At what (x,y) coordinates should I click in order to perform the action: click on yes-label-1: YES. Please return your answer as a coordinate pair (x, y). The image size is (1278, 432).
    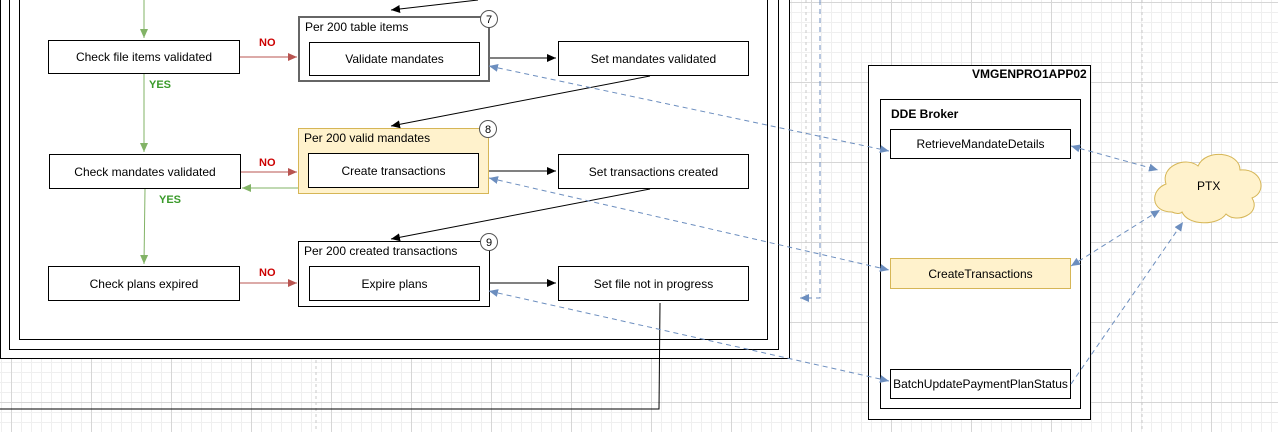
    Looking at the image, I should click on (160, 85).